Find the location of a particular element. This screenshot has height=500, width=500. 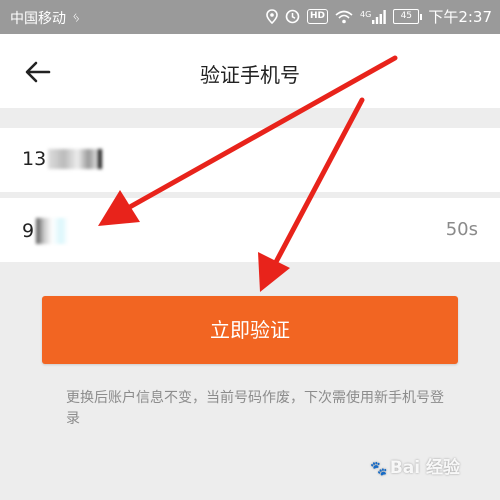

alarm-icon is located at coordinates (292, 16).